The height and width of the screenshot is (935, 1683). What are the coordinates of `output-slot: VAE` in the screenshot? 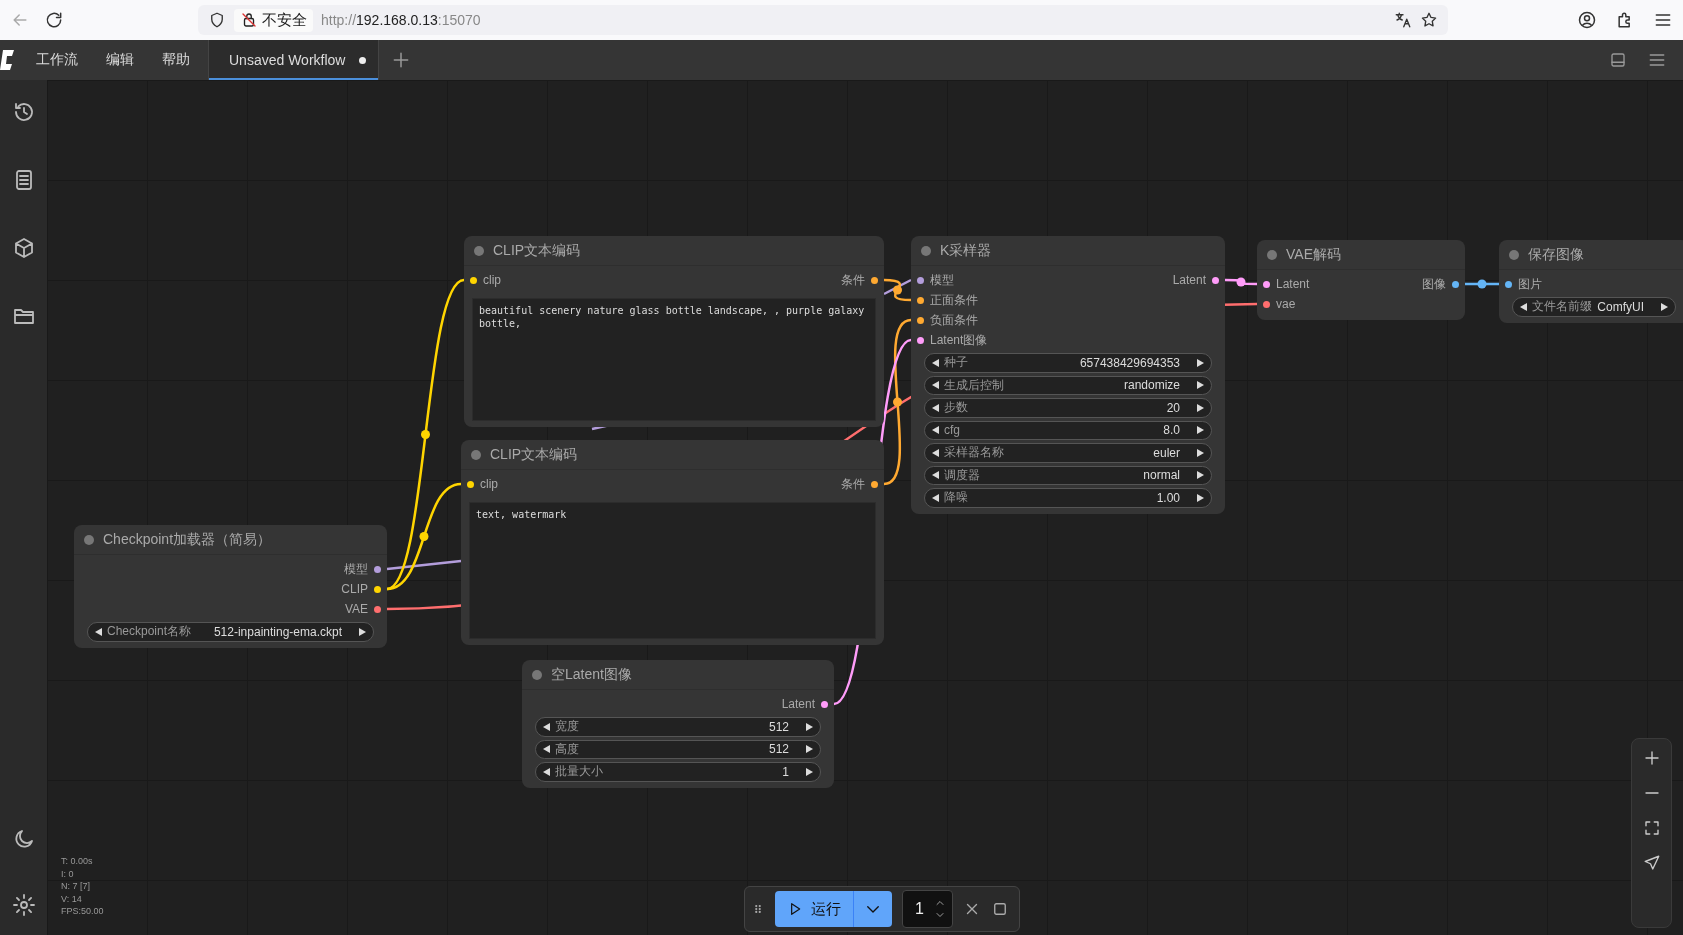 It's located at (362, 609).